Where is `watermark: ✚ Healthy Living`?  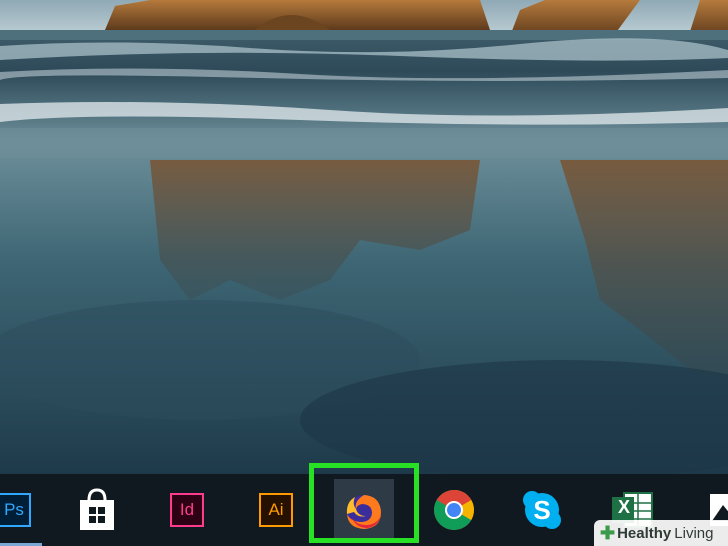
watermark: ✚ Healthy Living is located at coordinates (661, 533).